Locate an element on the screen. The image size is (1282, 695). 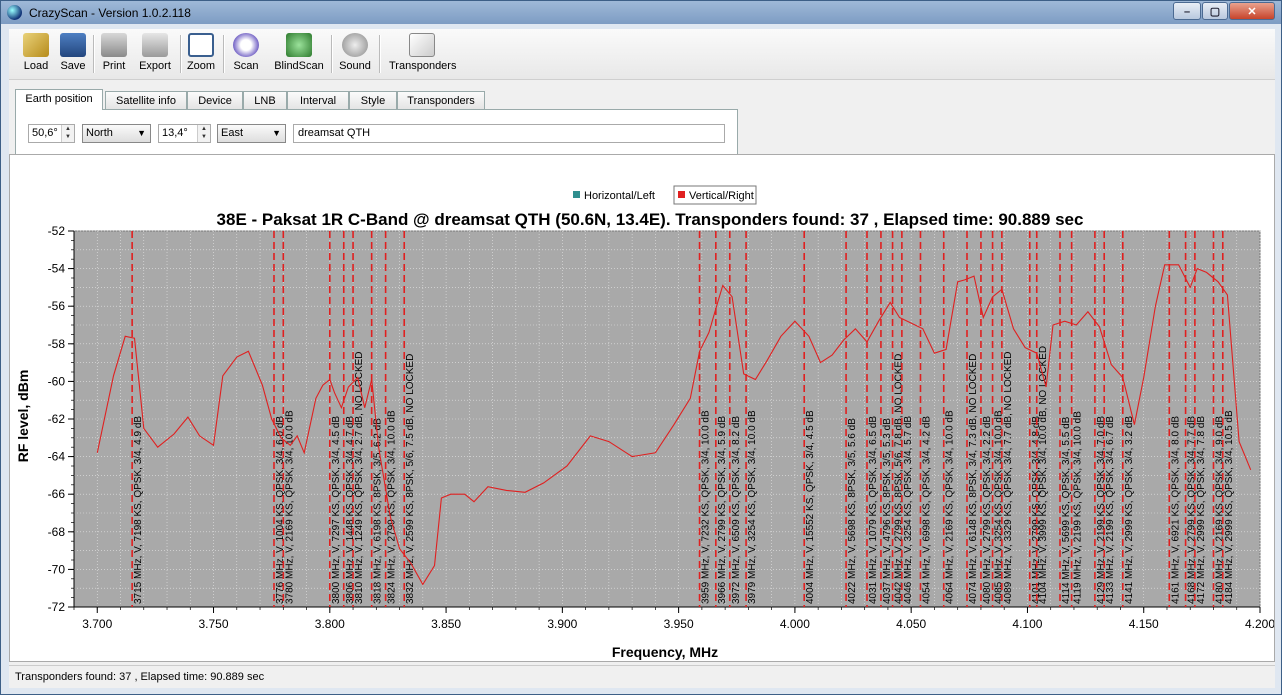
magnifier-icon is located at coordinates (246, 45).